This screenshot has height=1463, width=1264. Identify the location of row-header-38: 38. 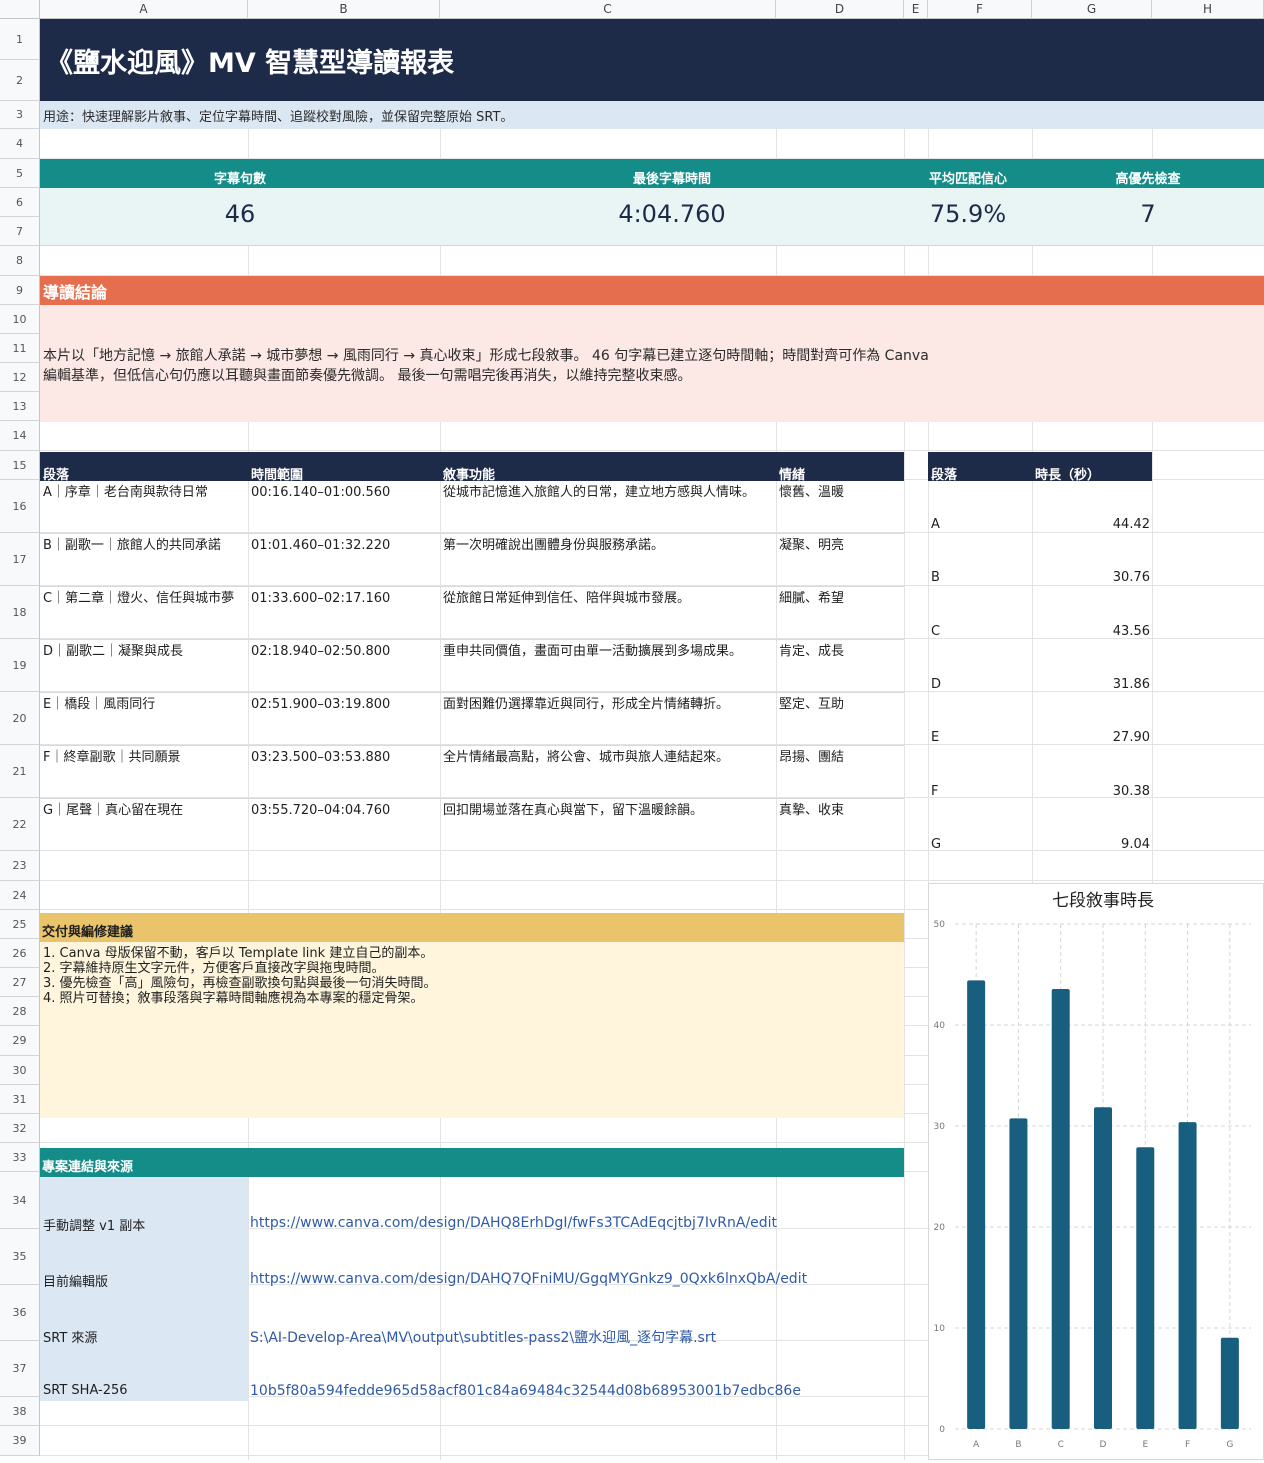
(20, 1411).